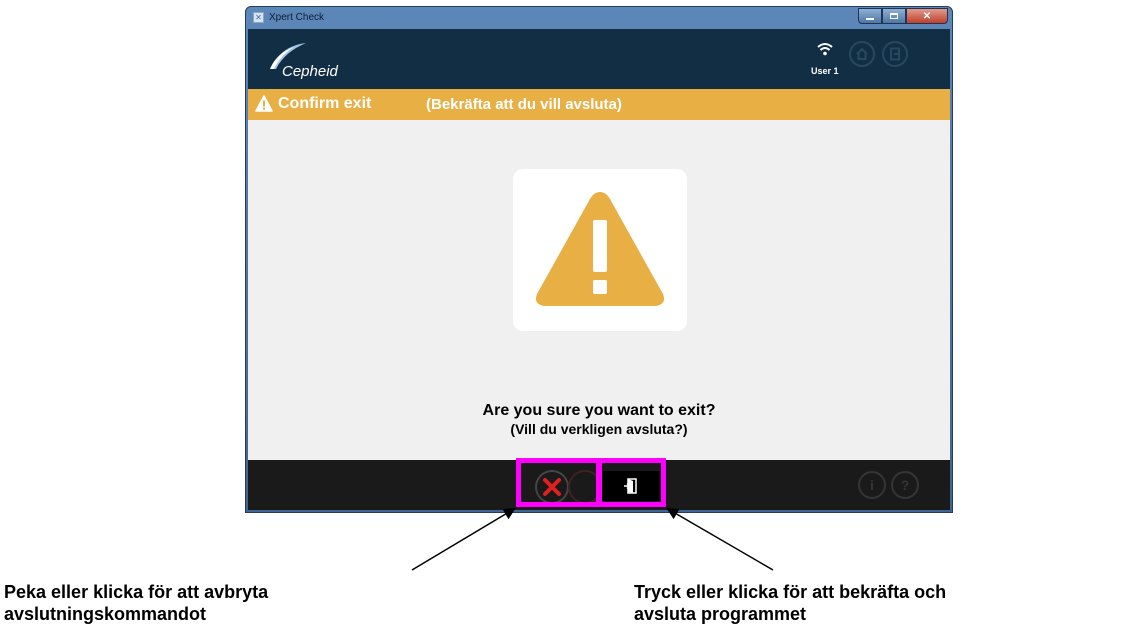 The image size is (1123, 627). I want to click on cancel-callout-line1: Peka eller klicka för att avbryta, so click(136, 592).